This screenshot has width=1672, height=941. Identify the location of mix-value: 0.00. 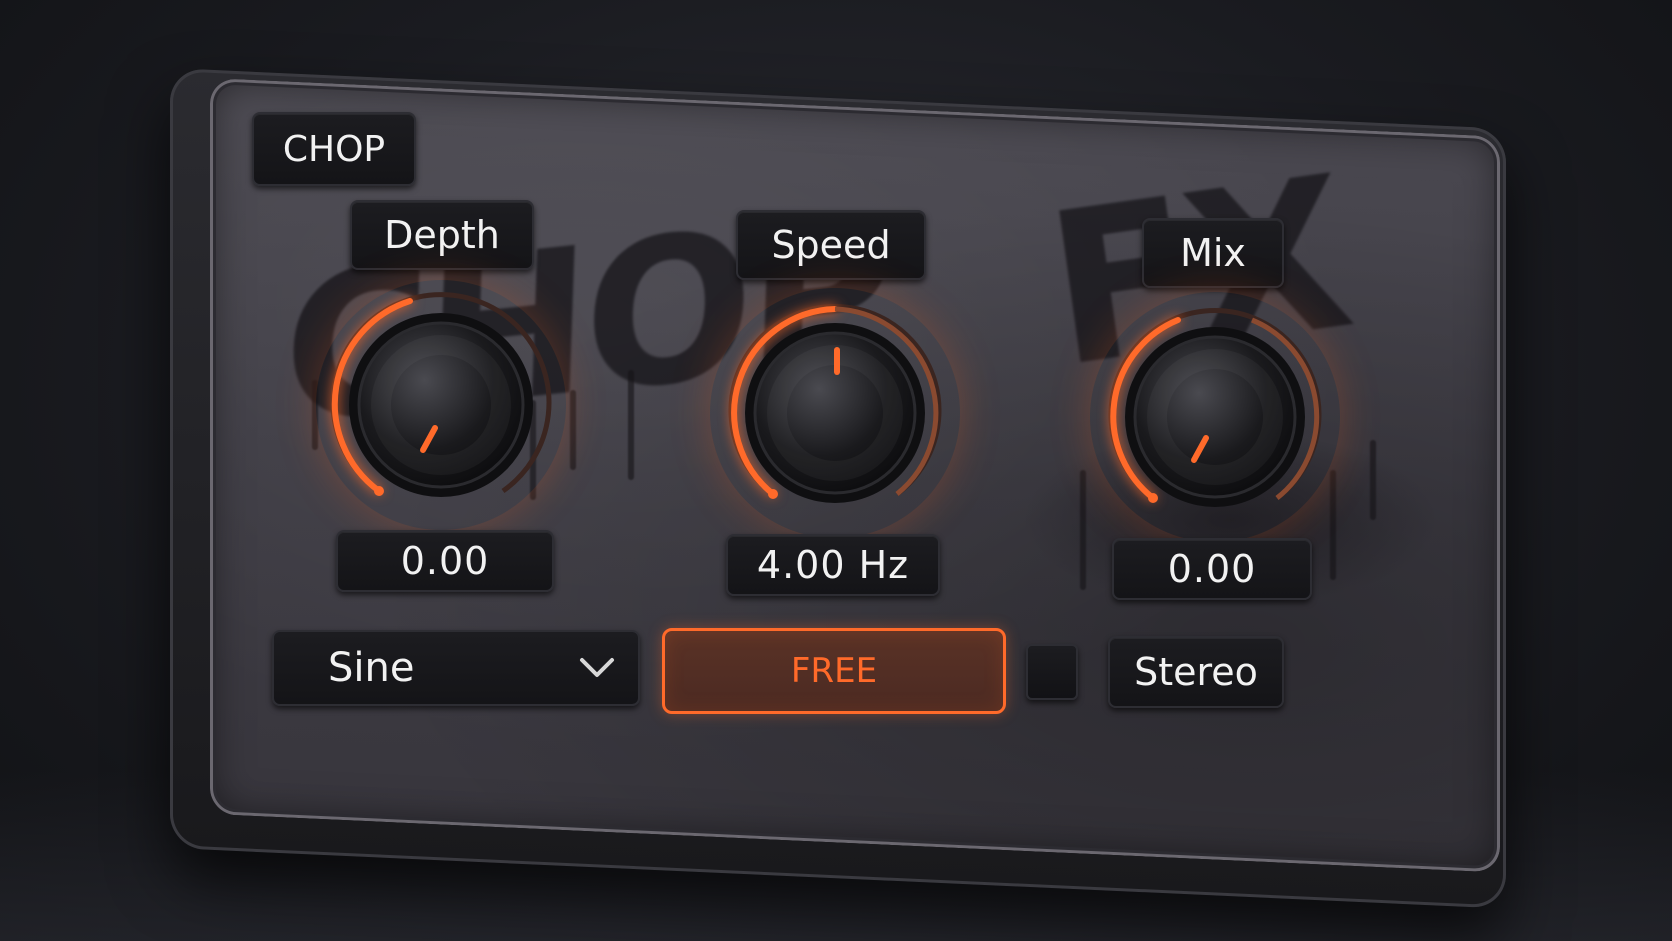
(1212, 569).